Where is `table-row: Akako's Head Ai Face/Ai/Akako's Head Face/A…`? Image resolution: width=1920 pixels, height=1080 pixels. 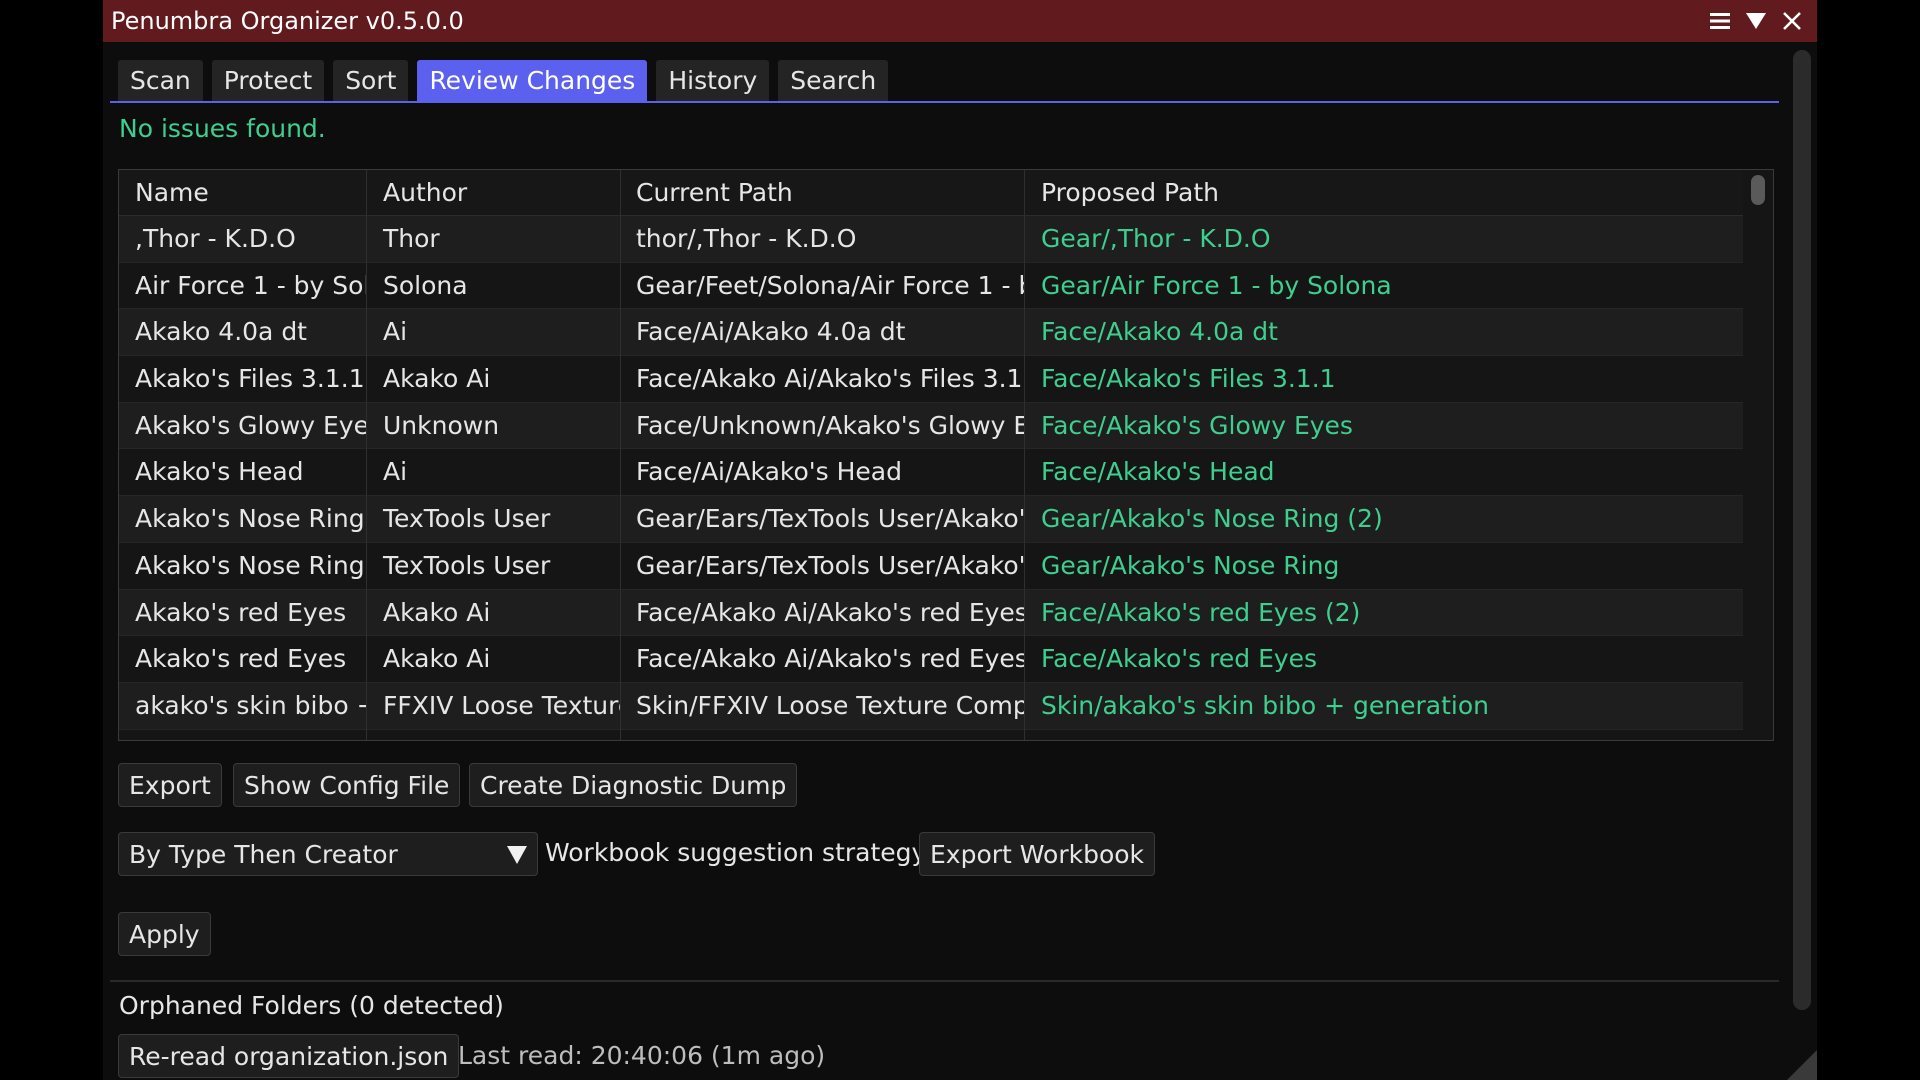 table-row: Akako's Head Ai Face/Ai/Akako's Head Face/A… is located at coordinates (931, 473).